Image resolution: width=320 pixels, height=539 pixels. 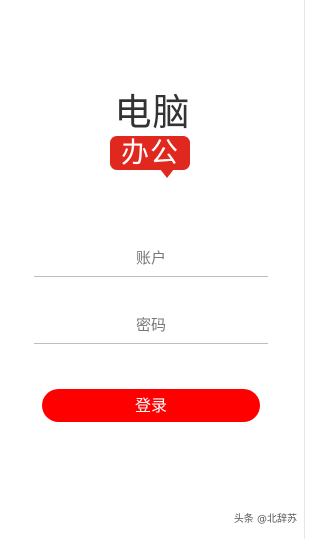 I want to click on password-input, so click(x=151, y=325).